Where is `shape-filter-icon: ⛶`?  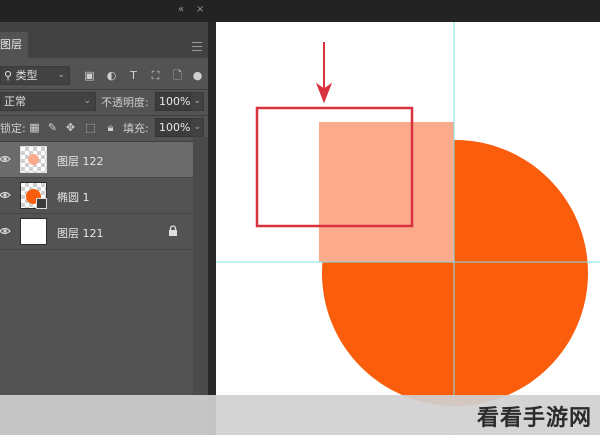 shape-filter-icon: ⛶ is located at coordinates (155, 75).